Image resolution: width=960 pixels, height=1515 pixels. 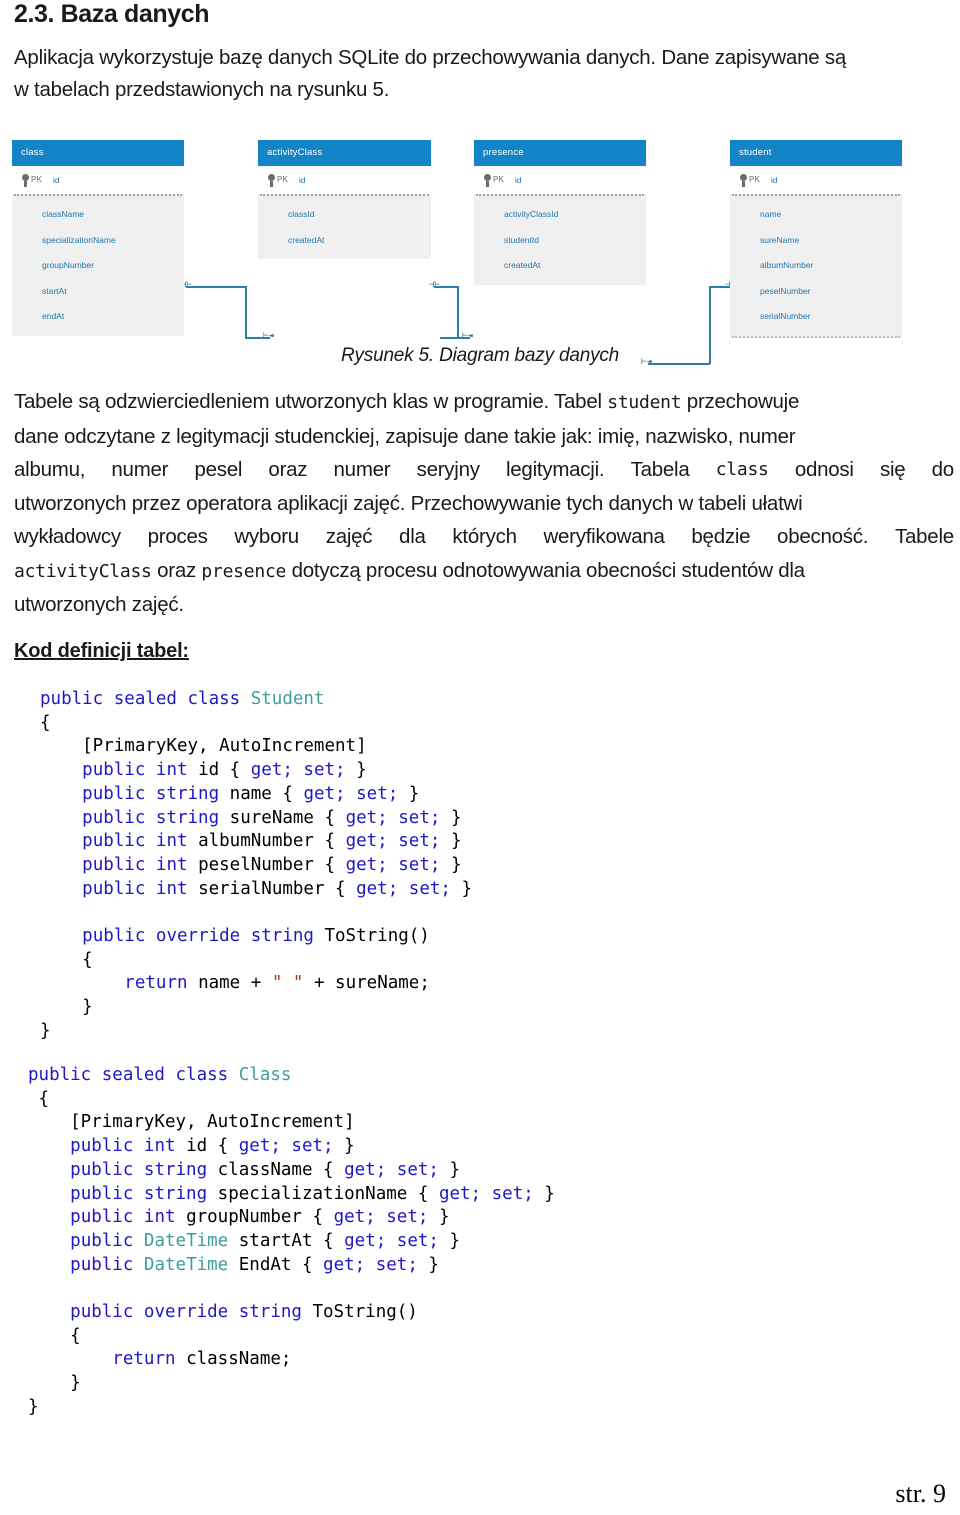 What do you see at coordinates (266, 536) in the screenshot?
I see `body-word: wyboru` at bounding box center [266, 536].